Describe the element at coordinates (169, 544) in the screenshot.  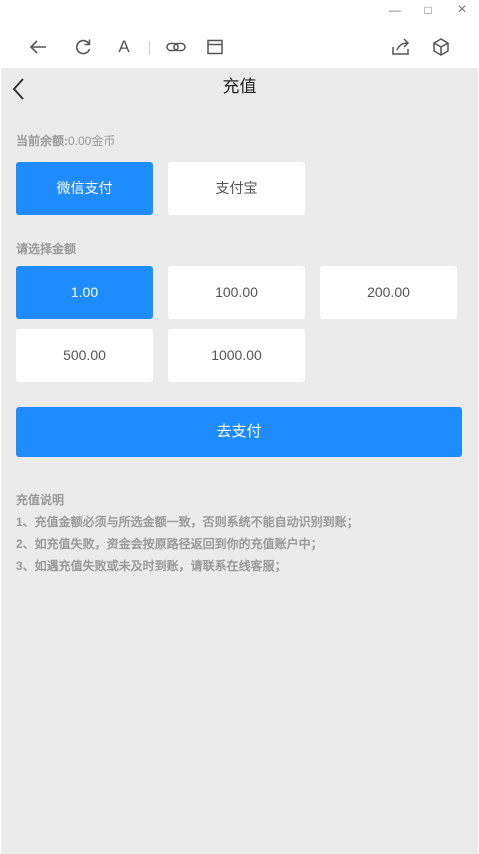
I see `notes-item: 2、如充值失败，资金会按原路径返回到你的充值账户中；` at that location.